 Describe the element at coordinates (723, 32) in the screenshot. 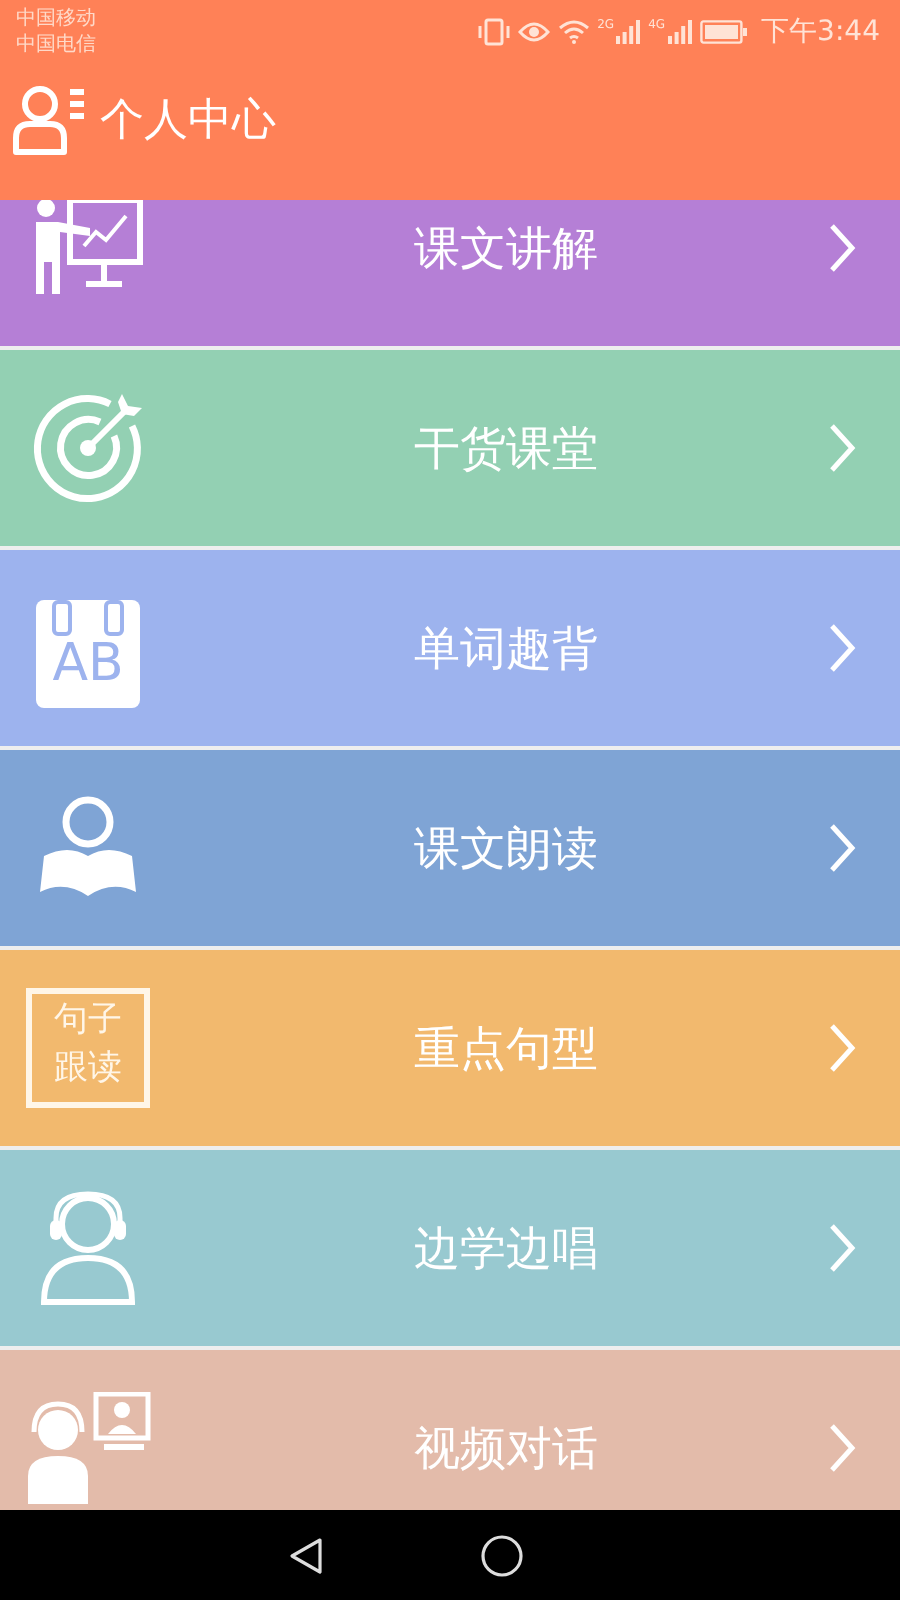

I see `battery-icon` at that location.